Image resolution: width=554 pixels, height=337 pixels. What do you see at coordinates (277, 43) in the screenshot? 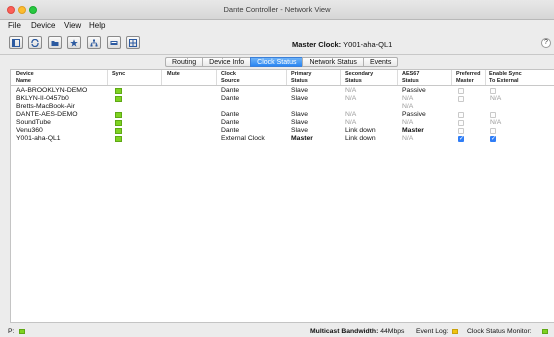
I see `toolbar: Master Clock: Y001-aha-QL1 ?` at bounding box center [277, 43].